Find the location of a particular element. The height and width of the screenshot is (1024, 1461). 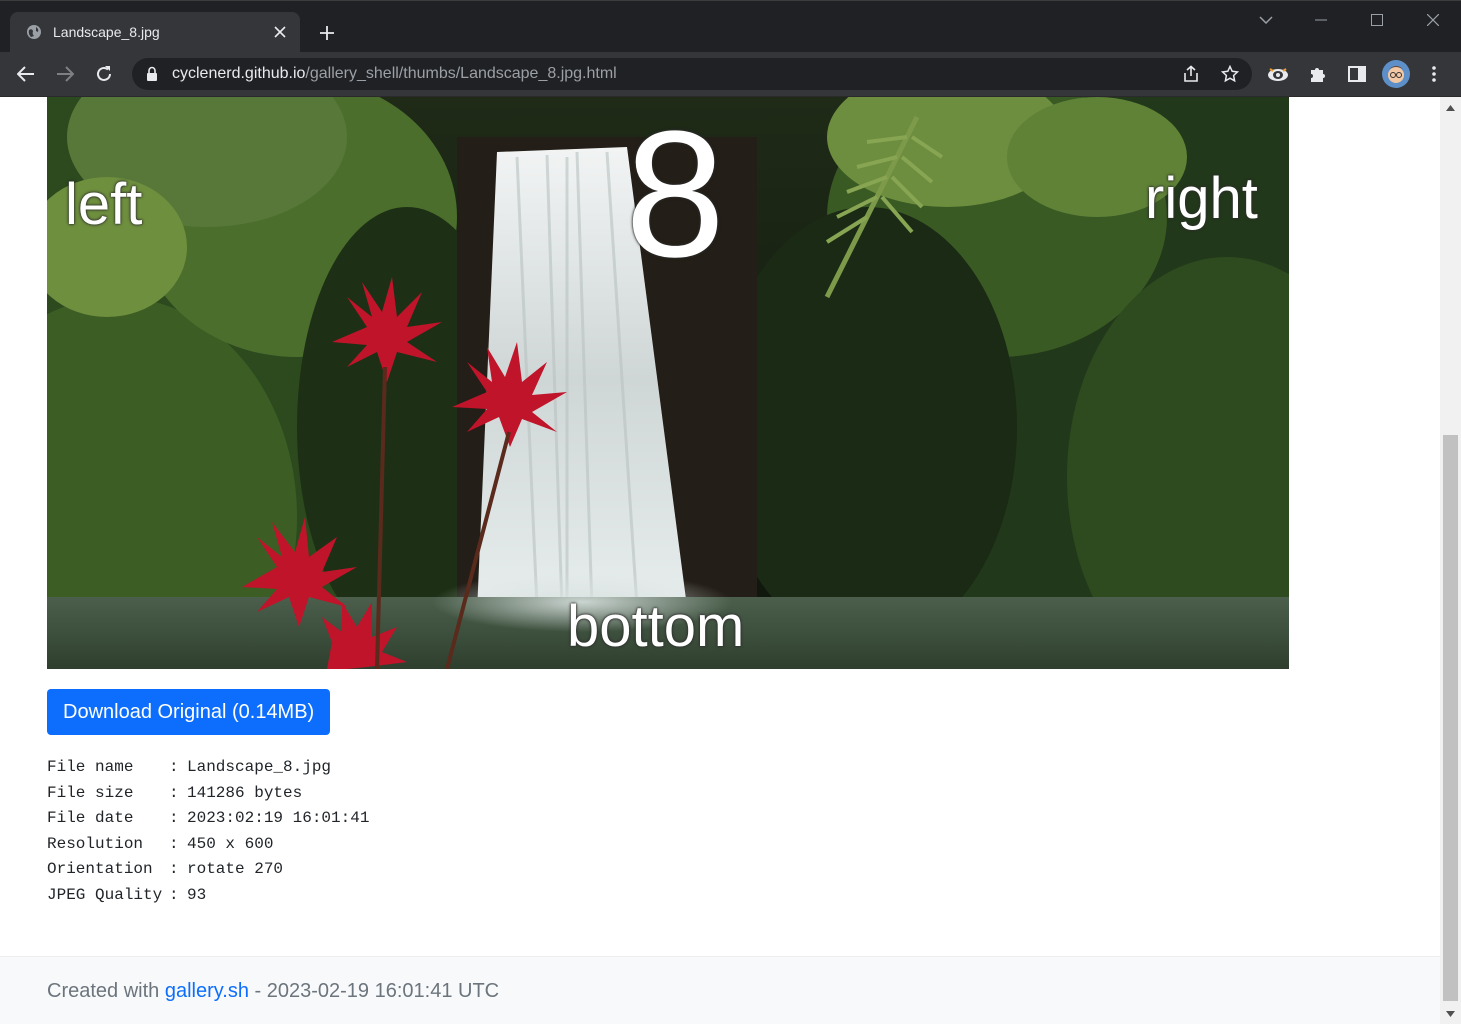

puzzle-icon is located at coordinates (1318, 74).